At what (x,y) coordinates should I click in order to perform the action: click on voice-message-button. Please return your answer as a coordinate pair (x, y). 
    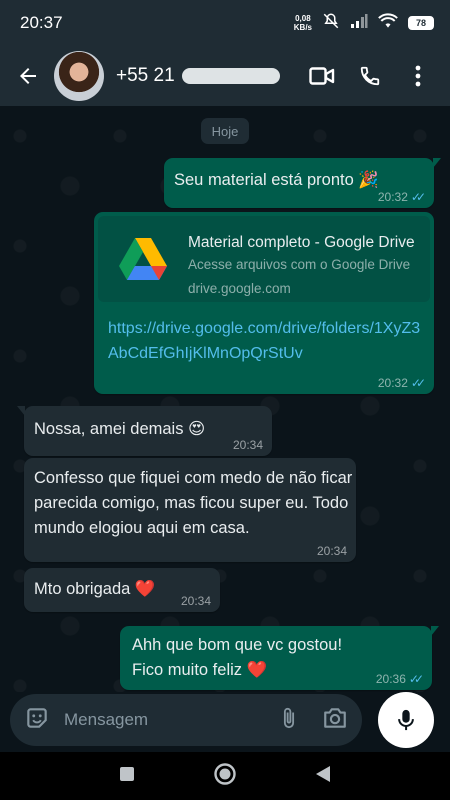
    Looking at the image, I should click on (406, 720).